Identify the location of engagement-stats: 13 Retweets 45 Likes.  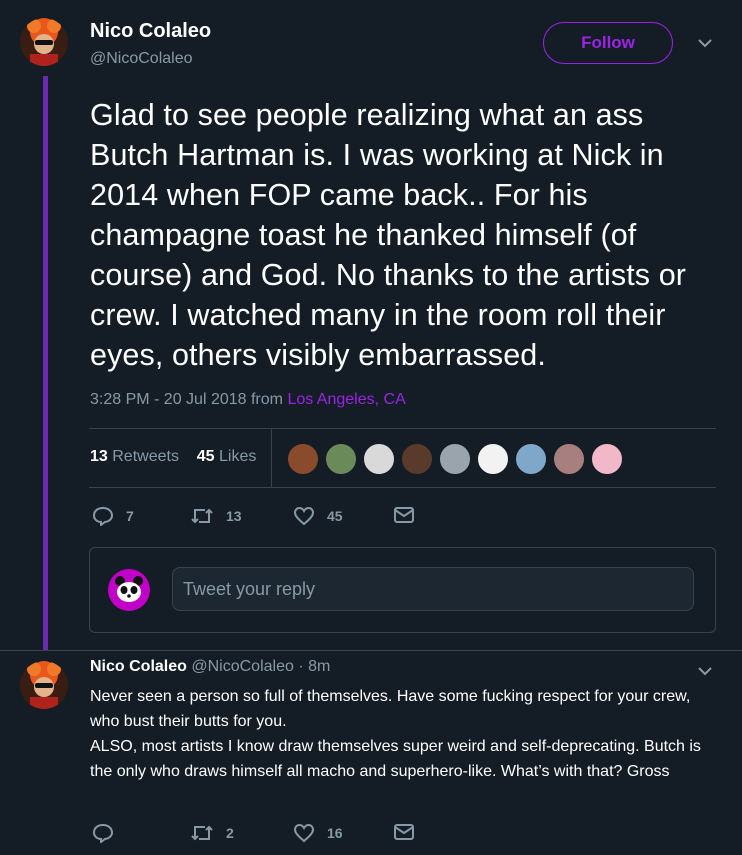
(173, 457).